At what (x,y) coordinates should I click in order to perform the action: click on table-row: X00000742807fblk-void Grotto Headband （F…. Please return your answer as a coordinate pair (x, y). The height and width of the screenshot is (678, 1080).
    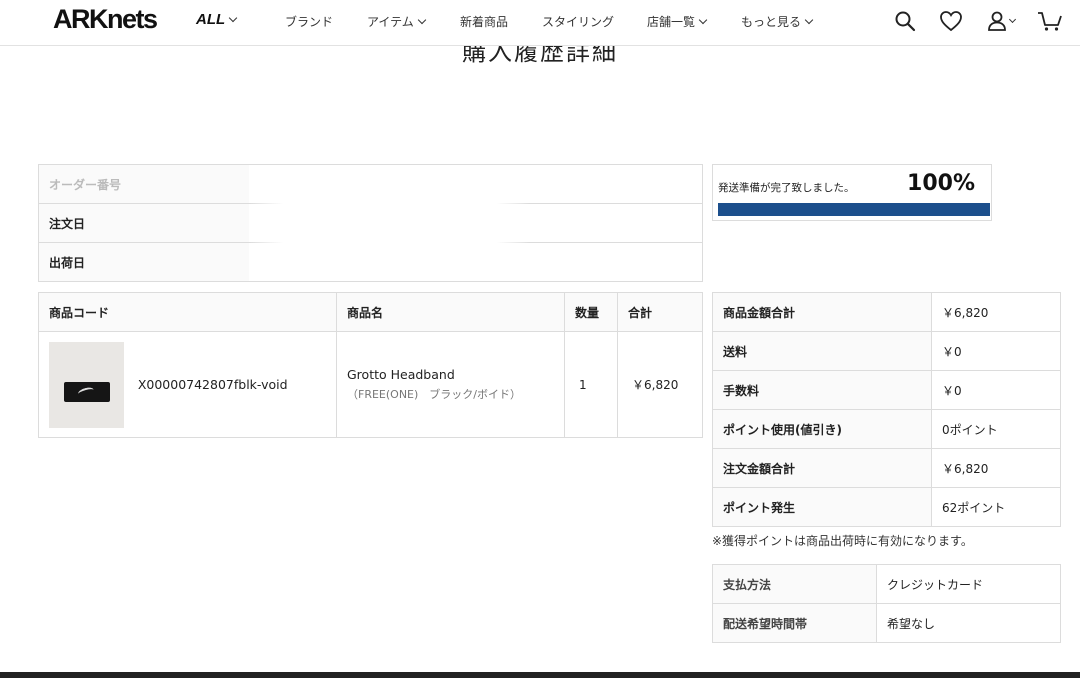
    Looking at the image, I should click on (370, 384).